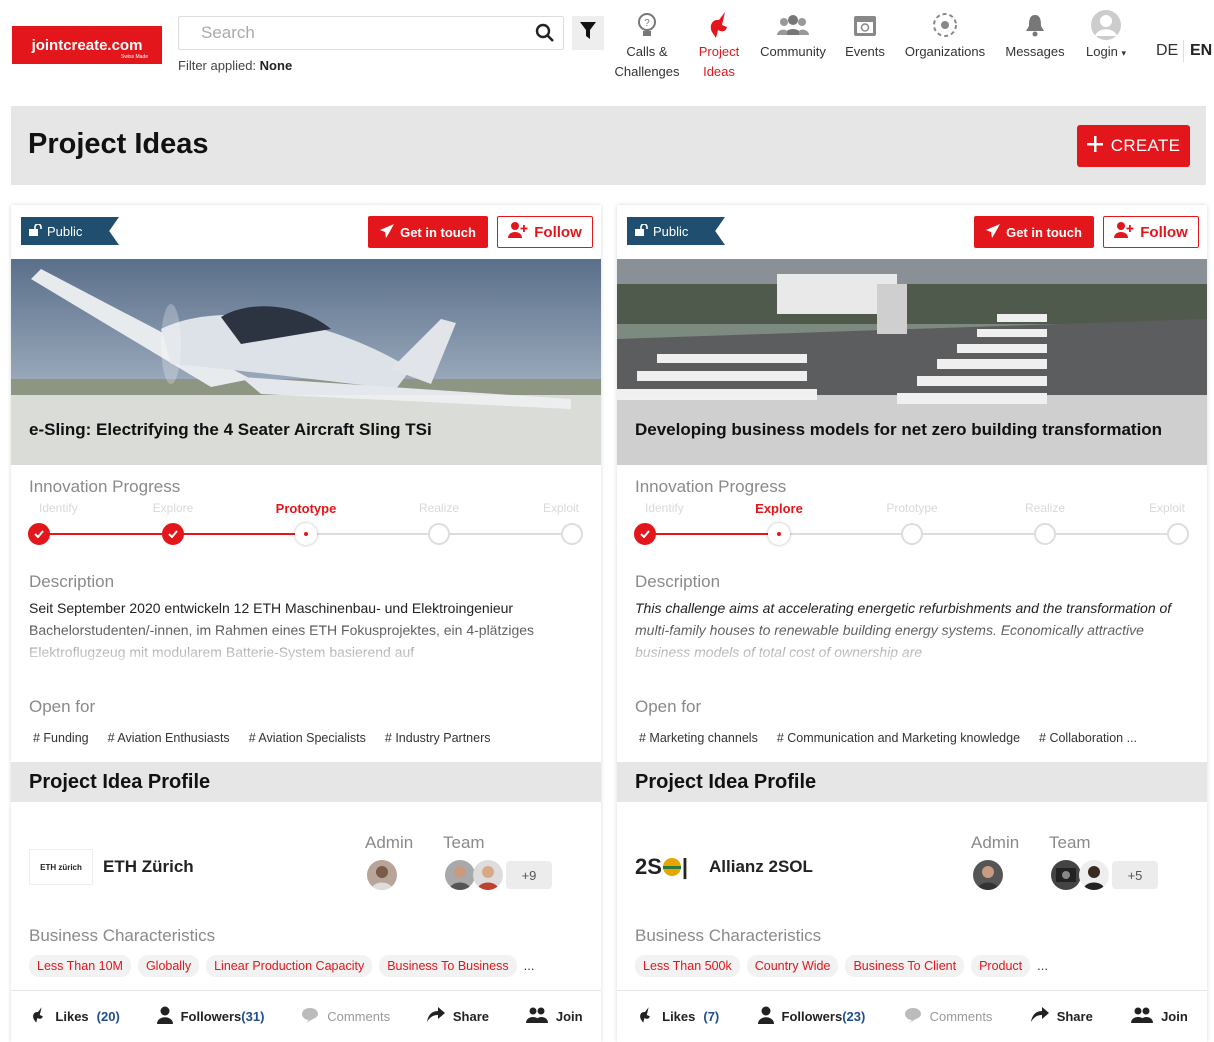 Image resolution: width=1214 pixels, height=1042 pixels. I want to click on business-chip: Linear Production Capacity, so click(289, 966).